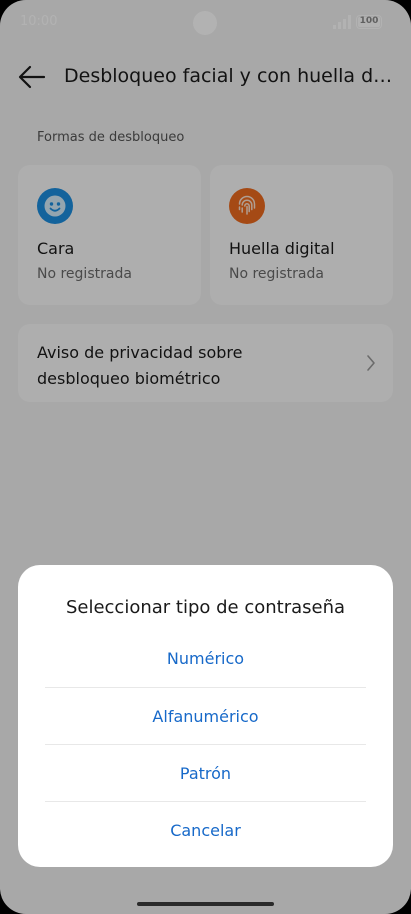  I want to click on option-alphanumeric: Alfanumérico, so click(205, 715).